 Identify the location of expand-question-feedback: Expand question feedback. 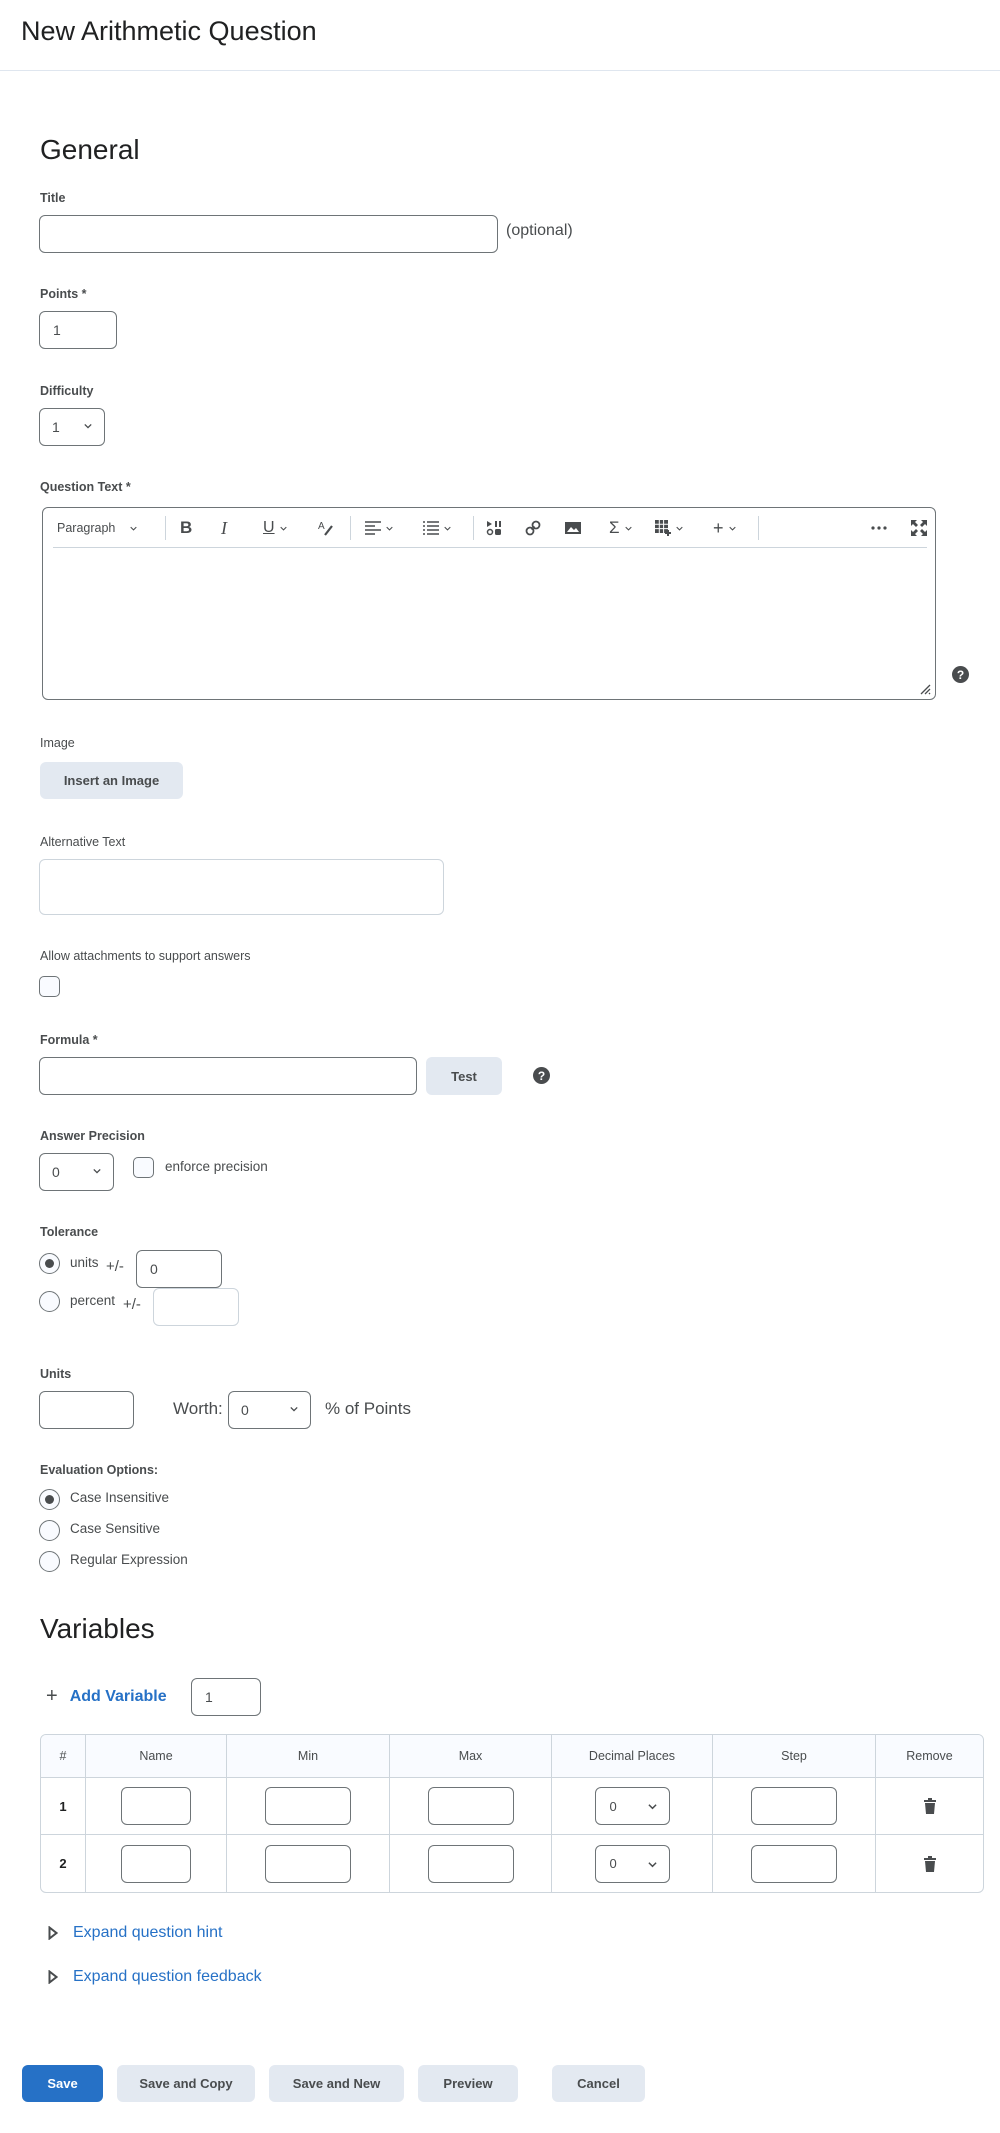
(155, 1977).